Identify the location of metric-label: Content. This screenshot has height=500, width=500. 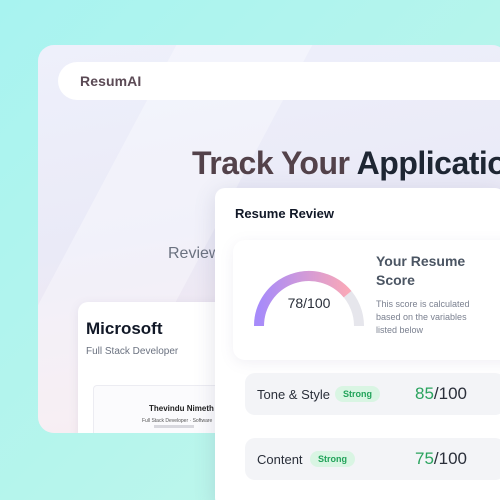
(280, 459).